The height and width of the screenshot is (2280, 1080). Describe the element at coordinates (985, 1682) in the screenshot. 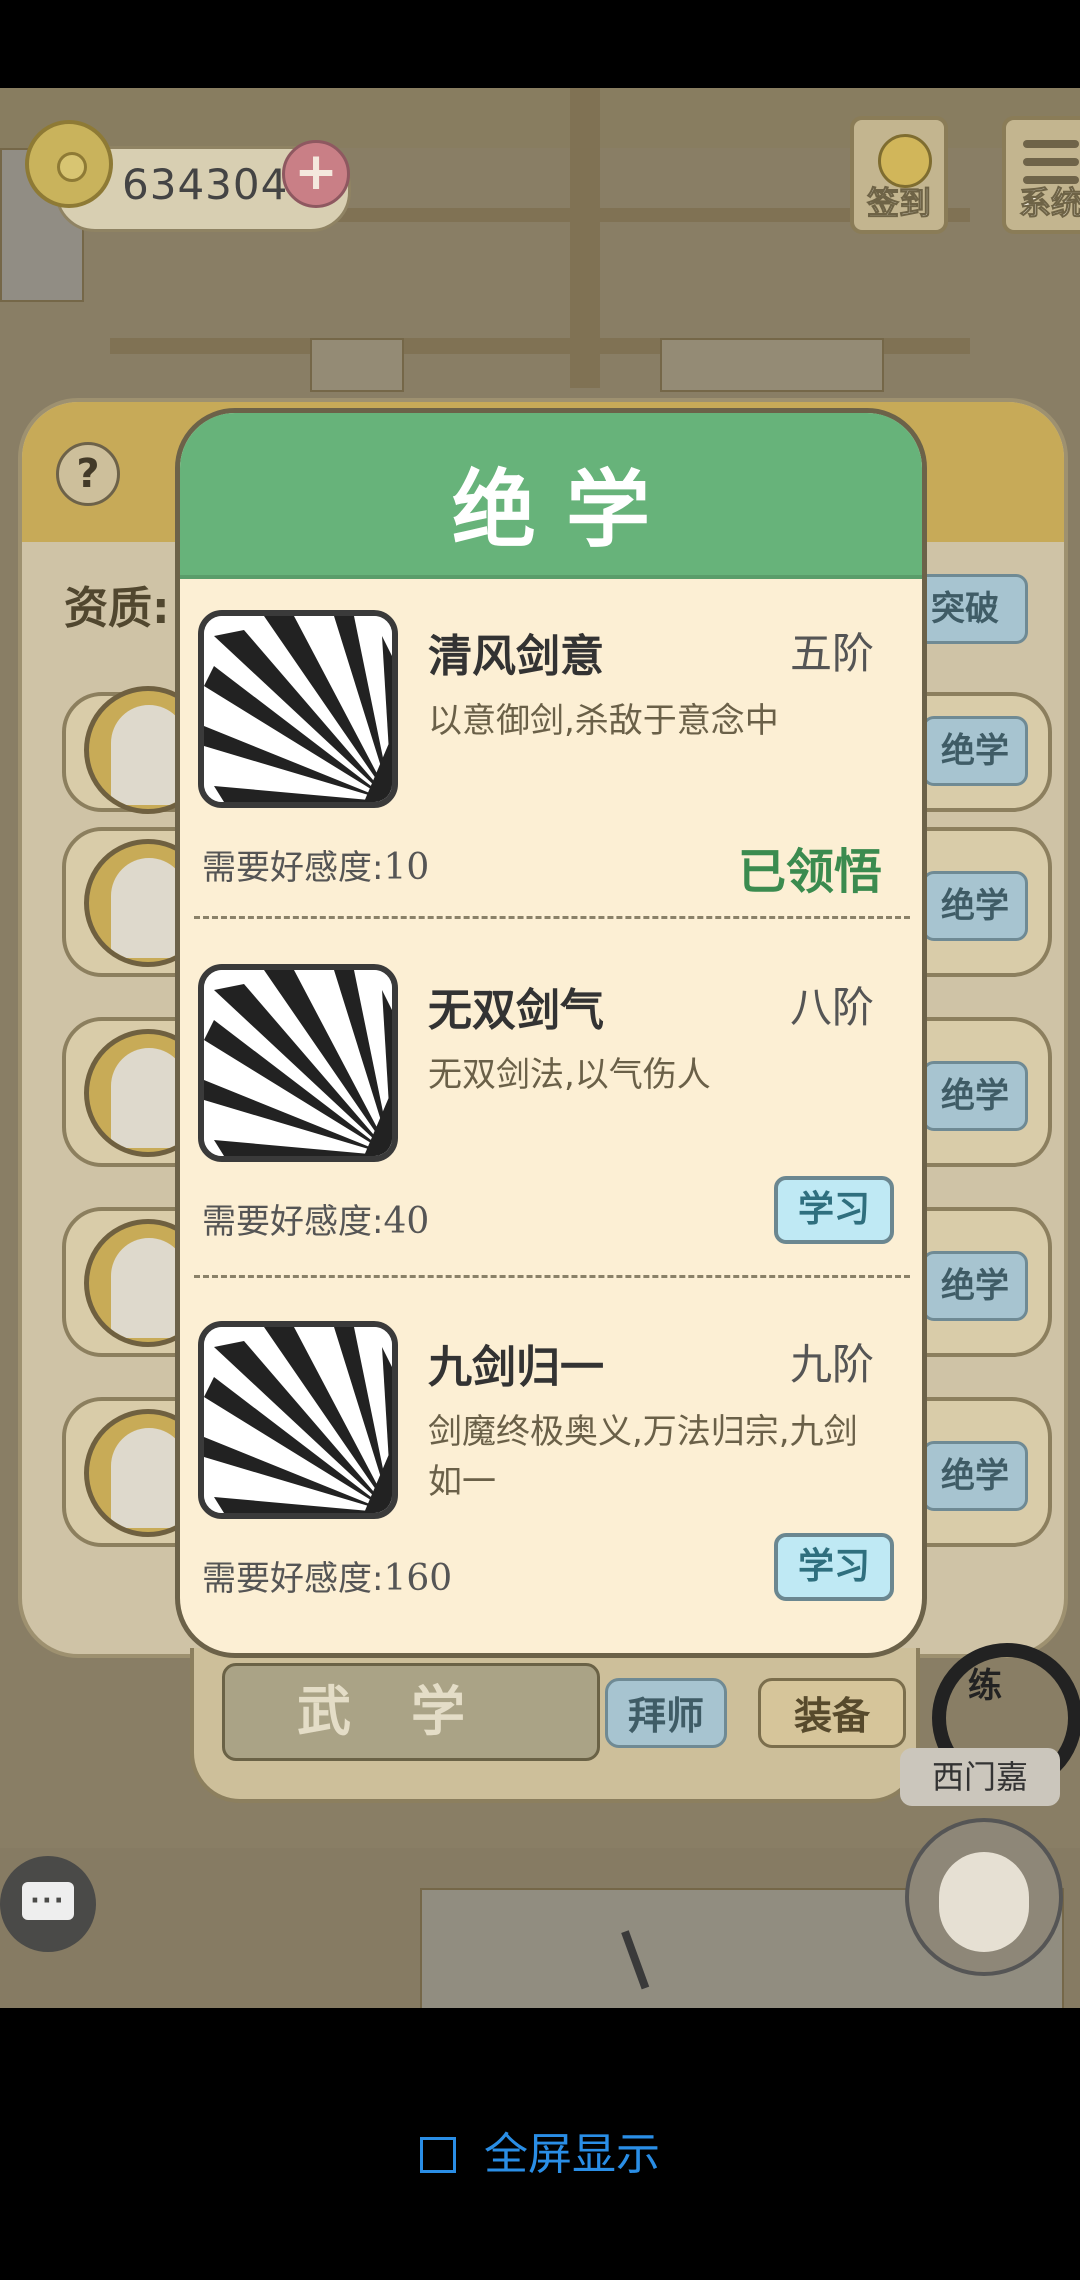

I see `practice-label: 练` at that location.